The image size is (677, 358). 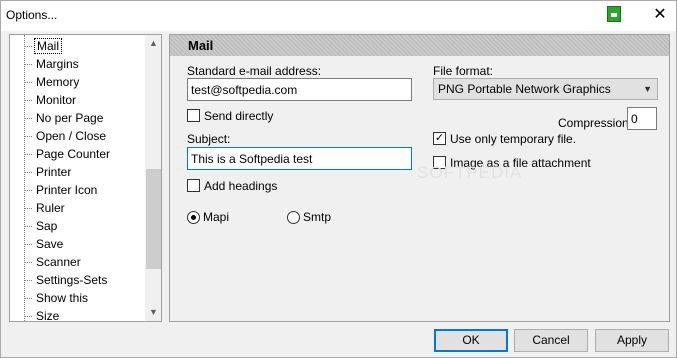 I want to click on apply-button: Apply, so click(x=632, y=340).